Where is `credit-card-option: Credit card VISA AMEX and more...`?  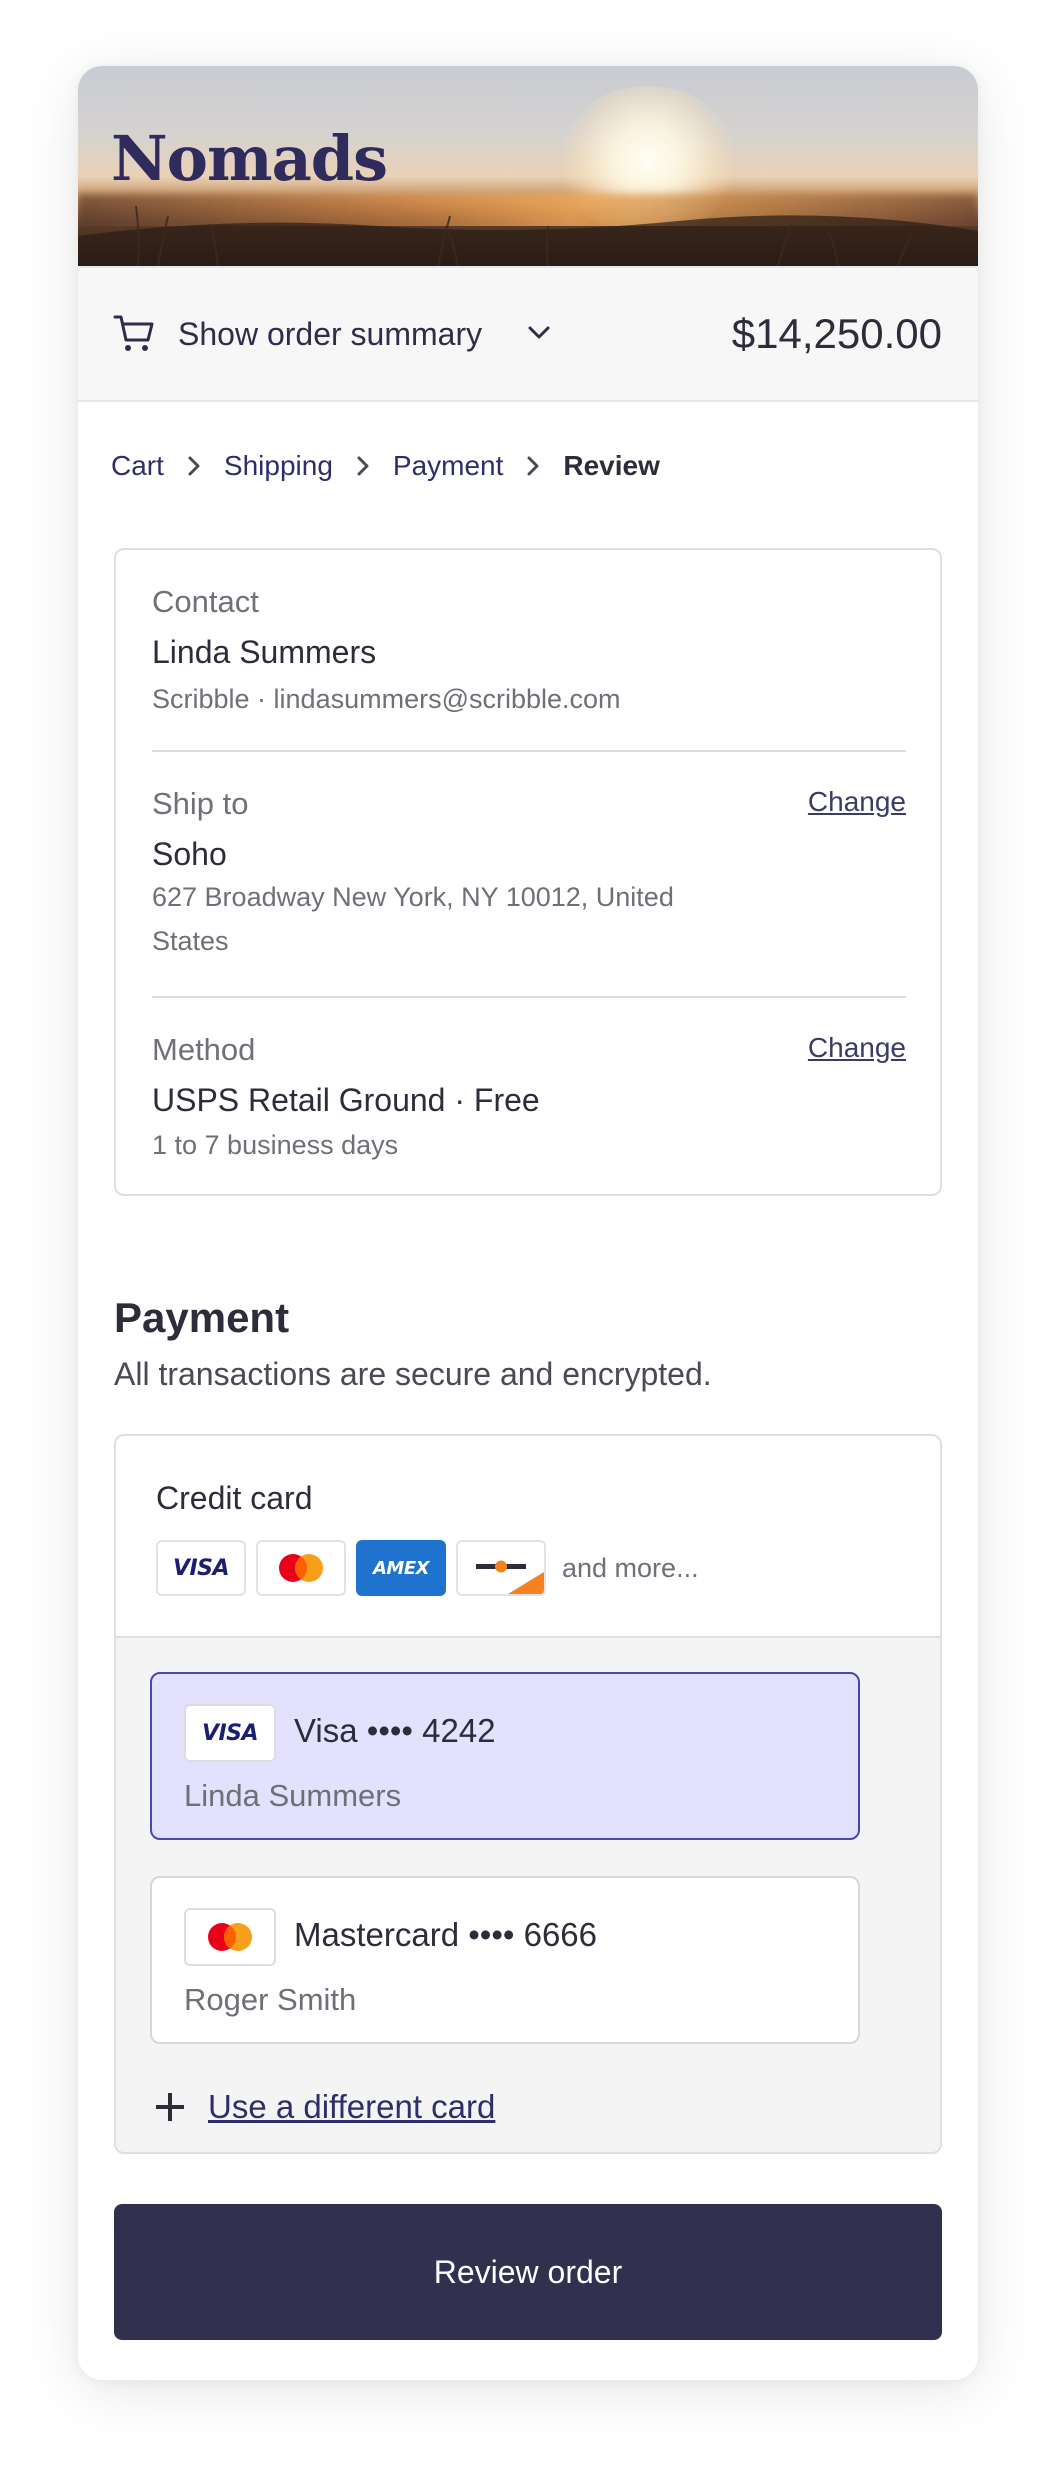 credit-card-option: Credit card VISA AMEX and more... is located at coordinates (528, 1537).